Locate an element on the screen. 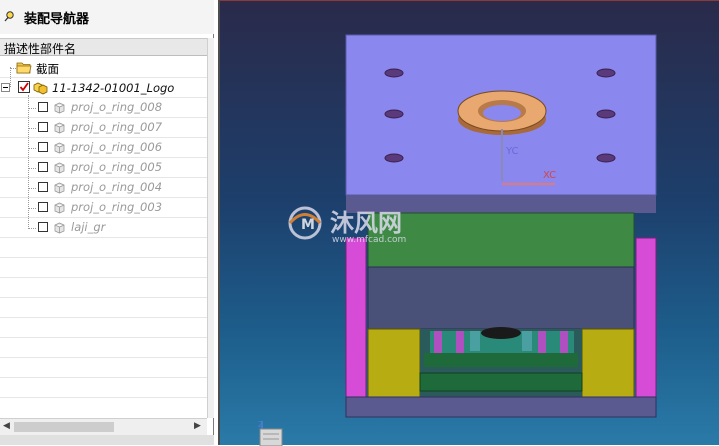 The height and width of the screenshot is (446, 719). locating-ring is located at coordinates (502, 112).